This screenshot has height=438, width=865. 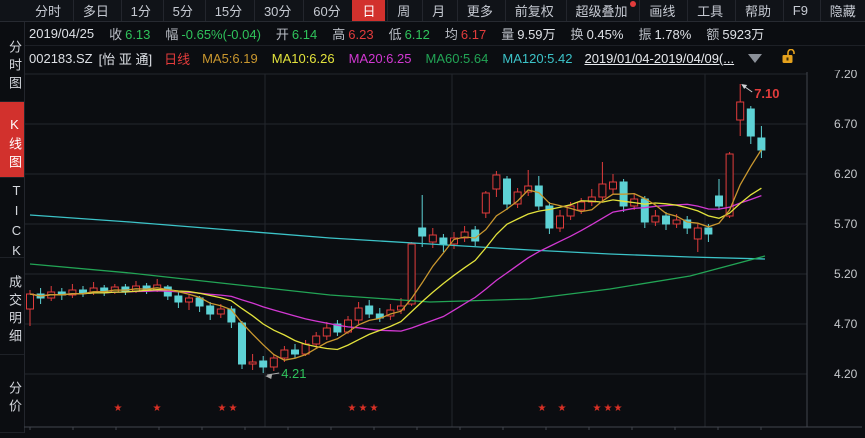 What do you see at coordinates (296, 34) in the screenshot?
I see `quote-field-2: 开 6.14` at bounding box center [296, 34].